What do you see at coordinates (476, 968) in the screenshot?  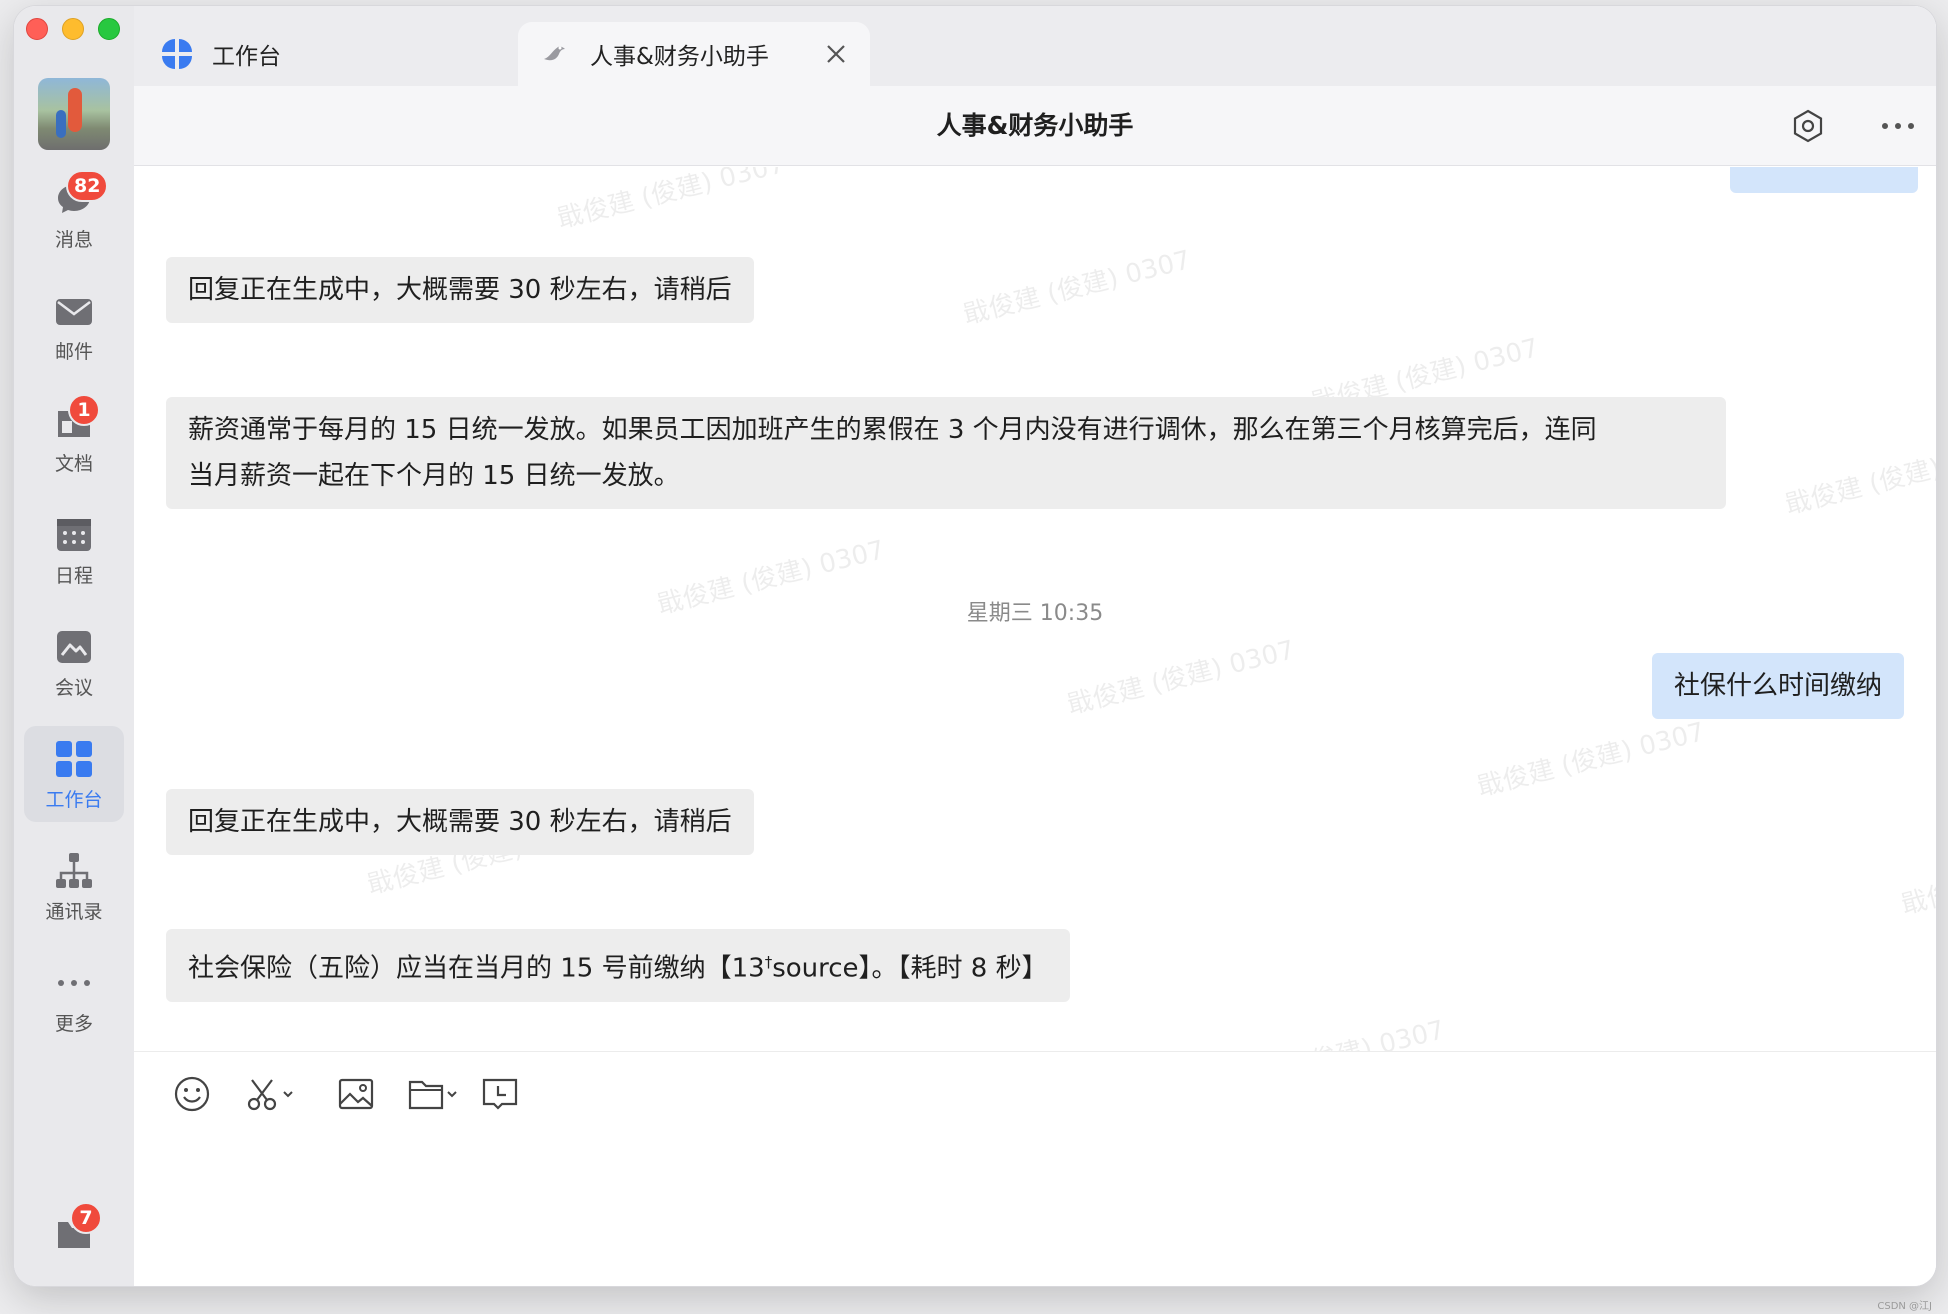 I see `message-text: 社会保险（五险）应当在当月的 15 号前缴纳【13` at bounding box center [476, 968].